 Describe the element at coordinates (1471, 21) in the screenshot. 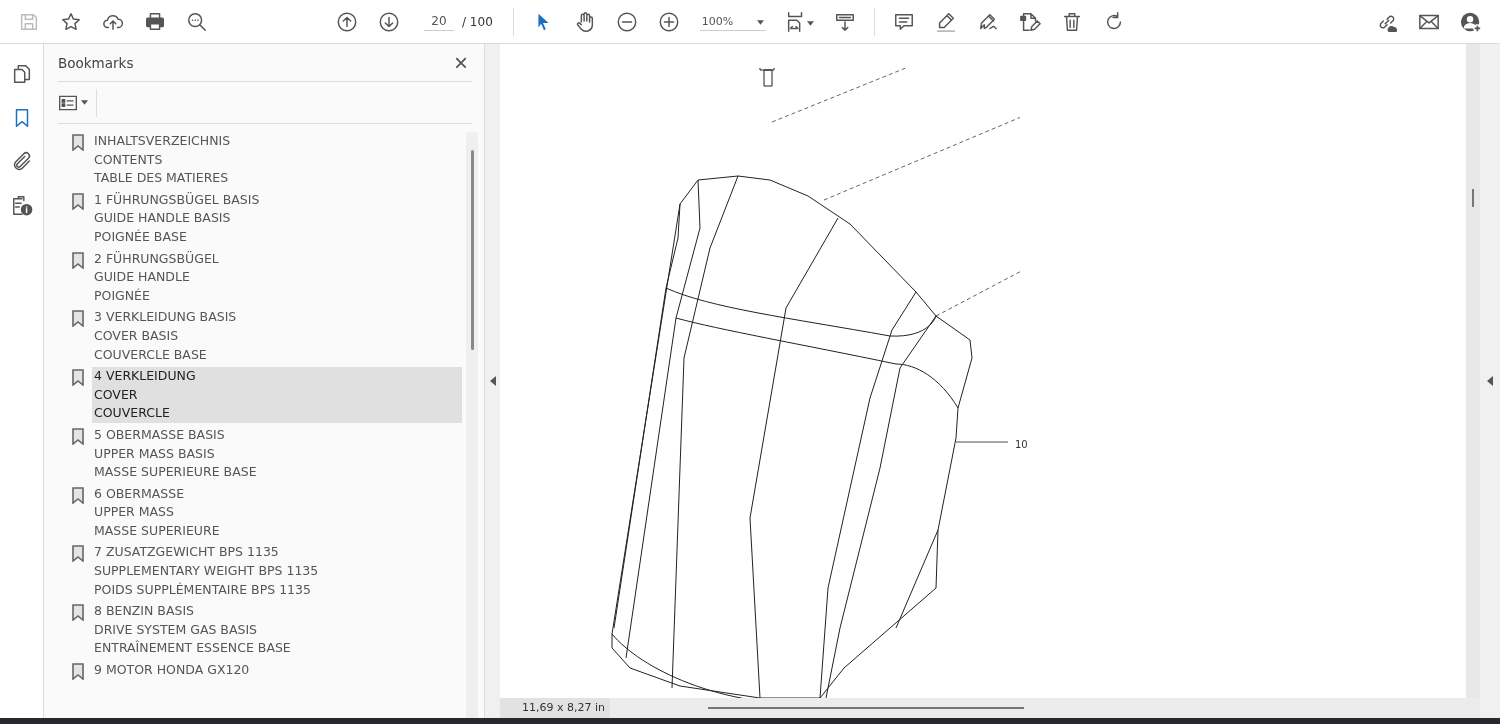

I see `user-add-icon` at that location.